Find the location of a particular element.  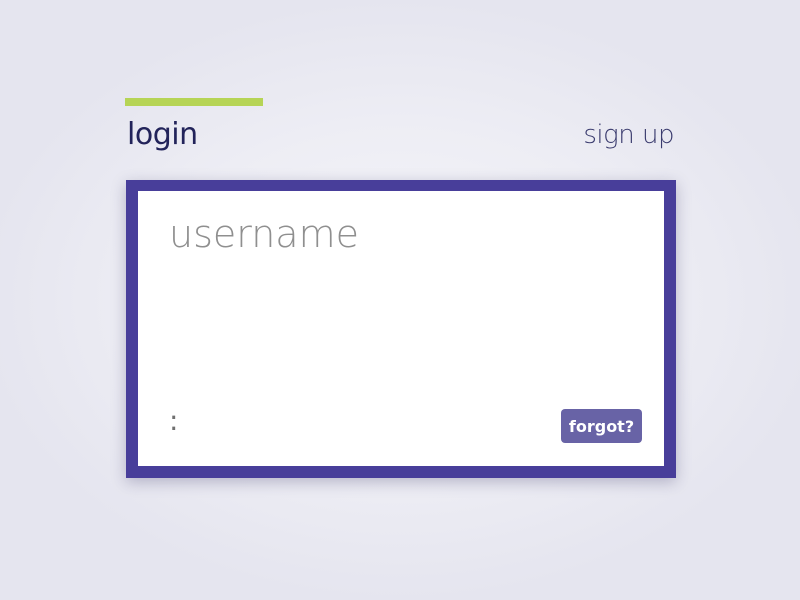

username-input is located at coordinates (399, 234).